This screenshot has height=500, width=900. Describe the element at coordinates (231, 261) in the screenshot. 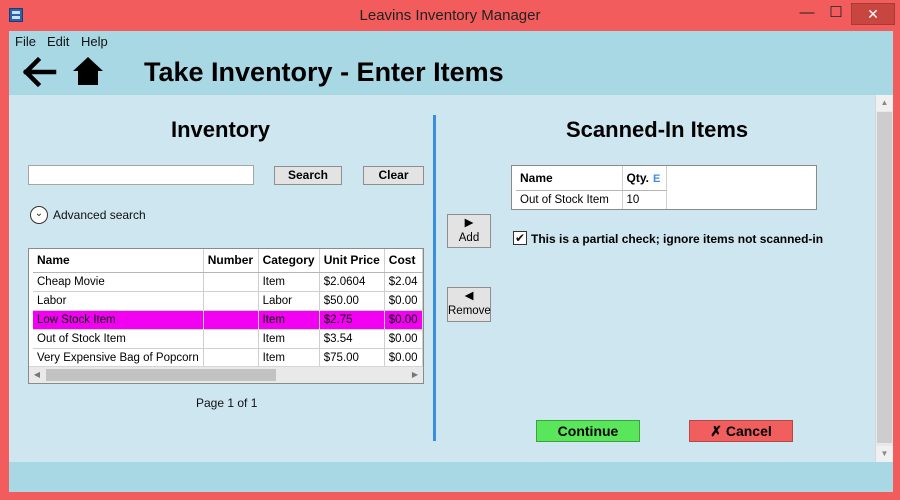

I see `column-header-number: Number` at that location.